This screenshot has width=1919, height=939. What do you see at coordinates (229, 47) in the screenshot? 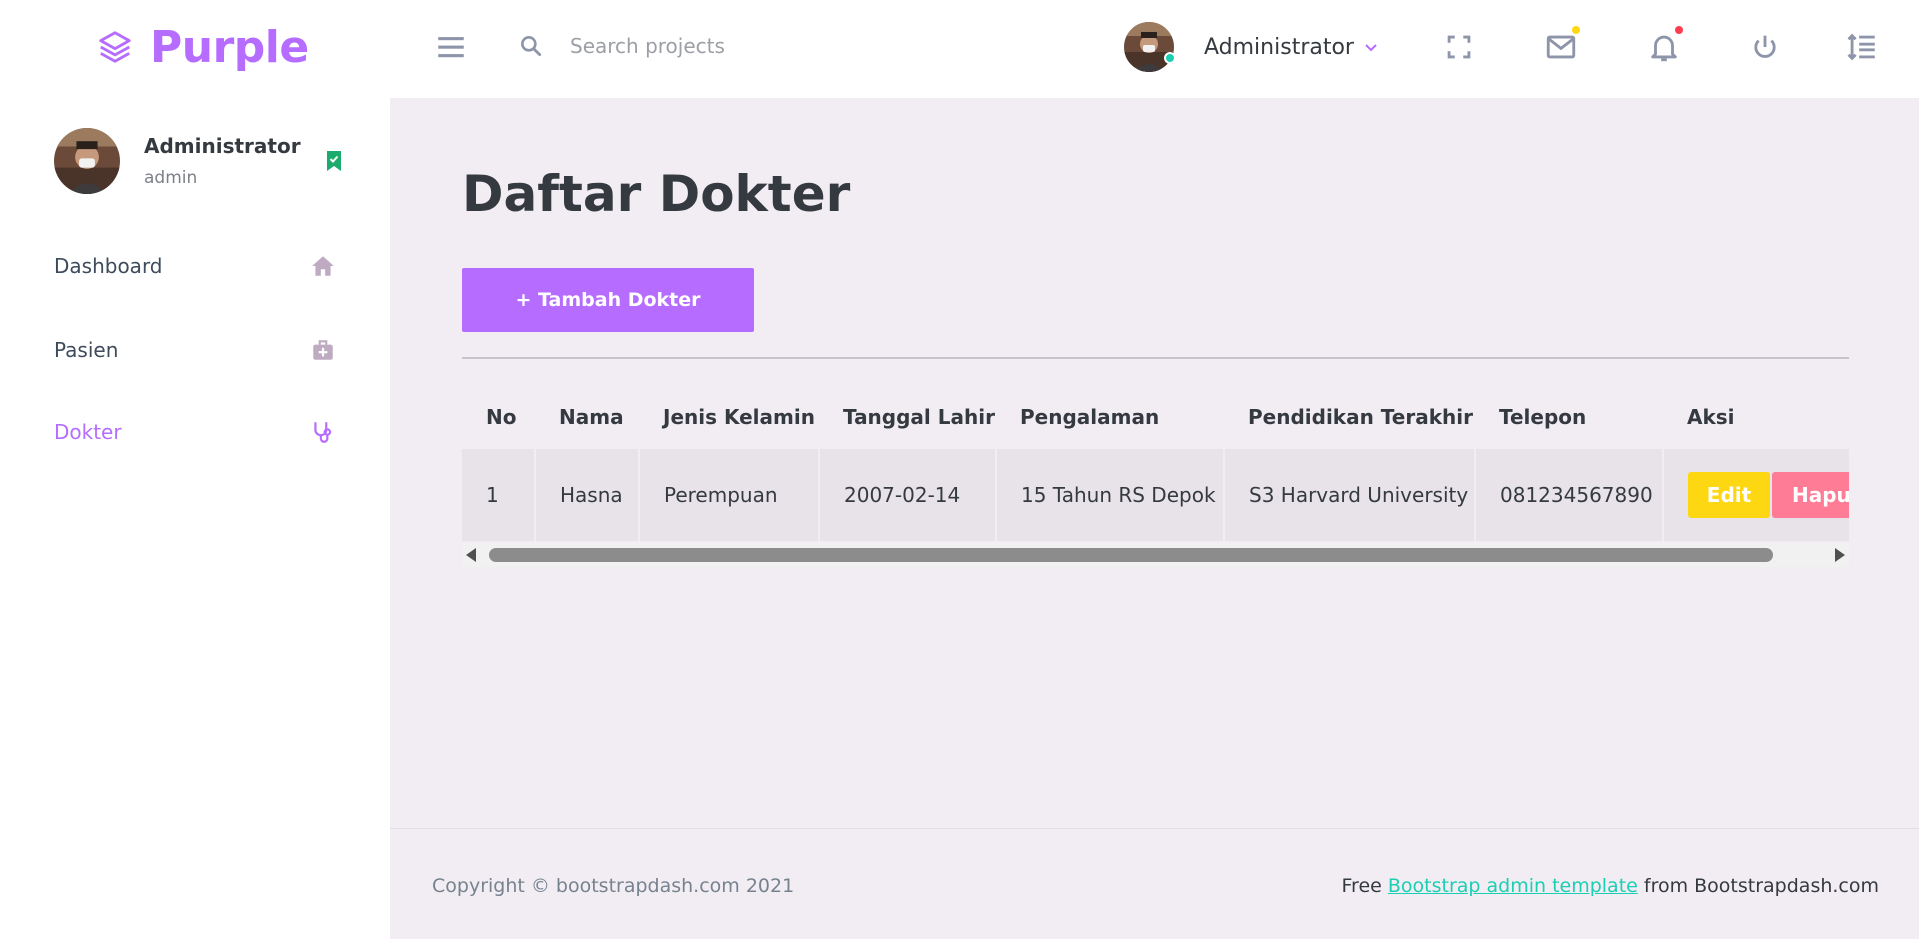
I see `brand-name: Purple` at bounding box center [229, 47].